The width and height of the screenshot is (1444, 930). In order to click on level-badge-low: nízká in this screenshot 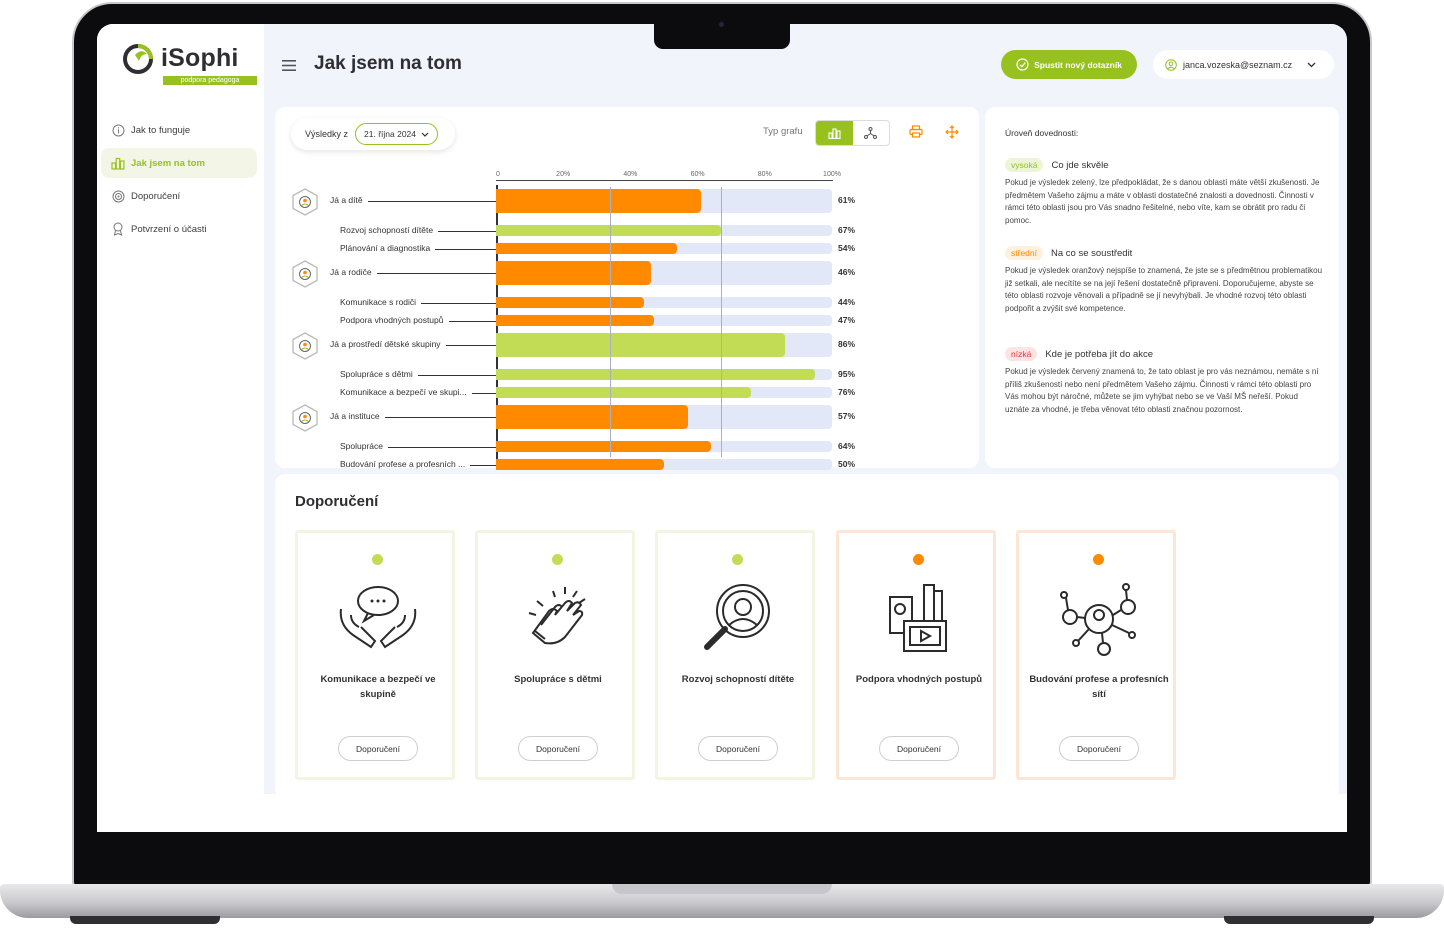, I will do `click(1021, 354)`.